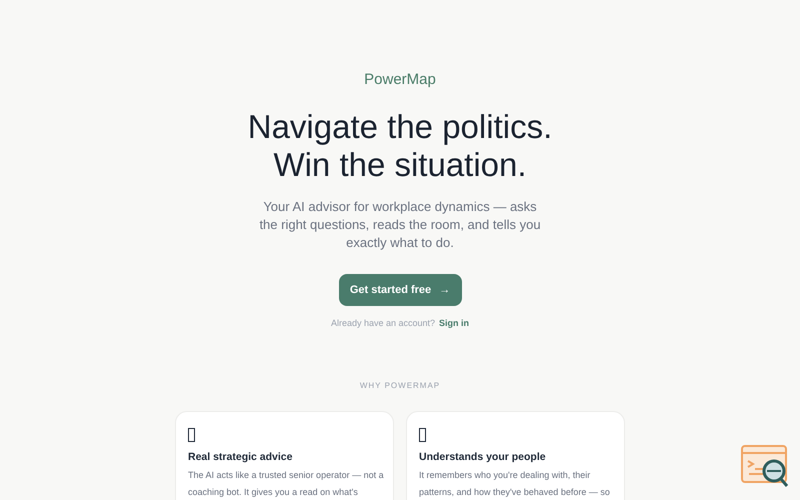  What do you see at coordinates (454, 323) in the screenshot?
I see `sign-in-link: Sign in` at bounding box center [454, 323].